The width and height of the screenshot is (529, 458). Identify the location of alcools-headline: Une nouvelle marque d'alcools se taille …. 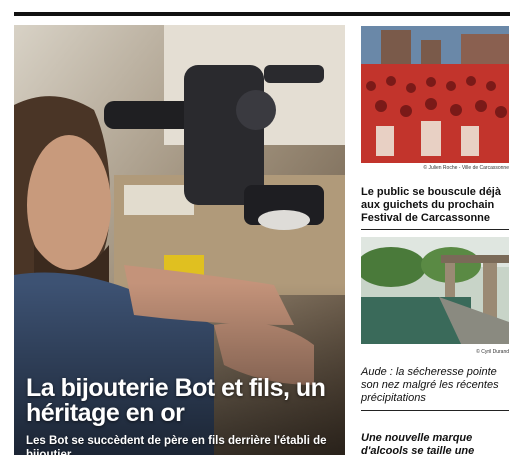
(418, 444).